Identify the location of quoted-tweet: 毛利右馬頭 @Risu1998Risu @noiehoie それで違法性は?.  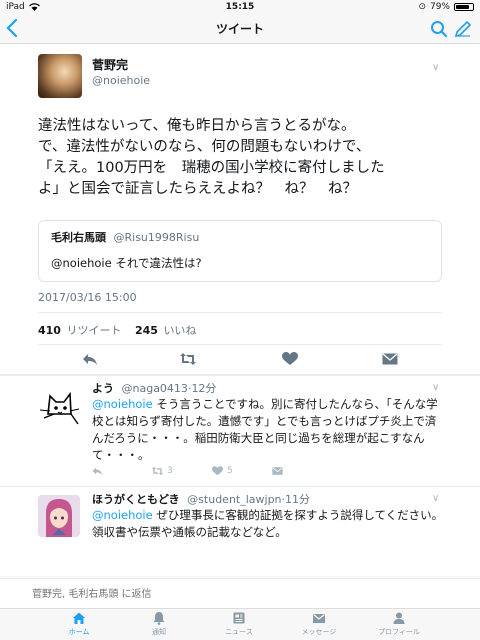
(240, 251).